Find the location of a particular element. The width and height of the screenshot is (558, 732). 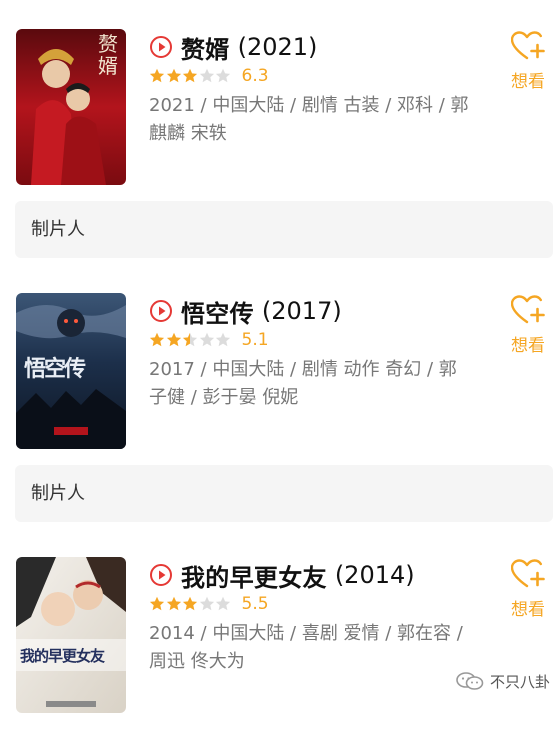

movie-title: 悟空传 is located at coordinates (217, 311).